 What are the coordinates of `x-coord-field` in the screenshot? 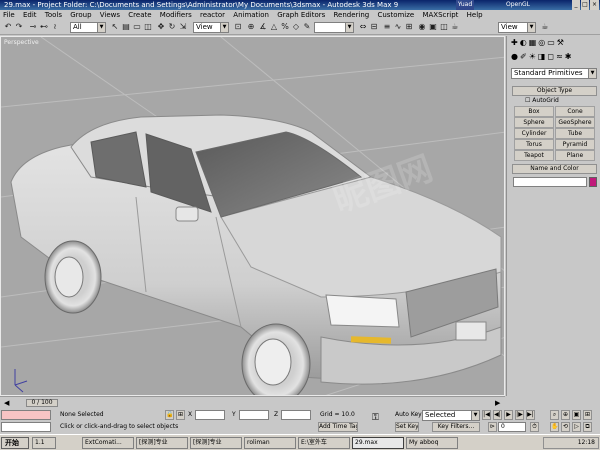 It's located at (210, 415).